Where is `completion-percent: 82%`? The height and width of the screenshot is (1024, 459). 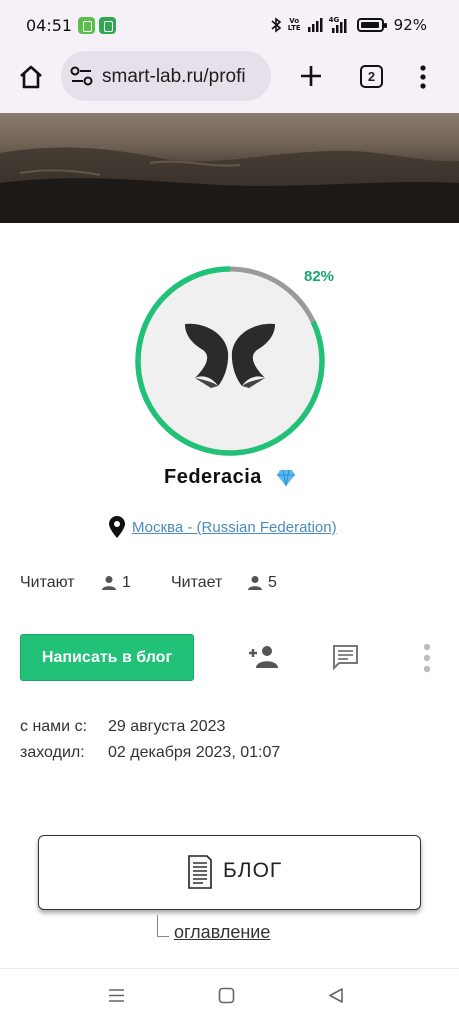 completion-percent: 82% is located at coordinates (319, 276).